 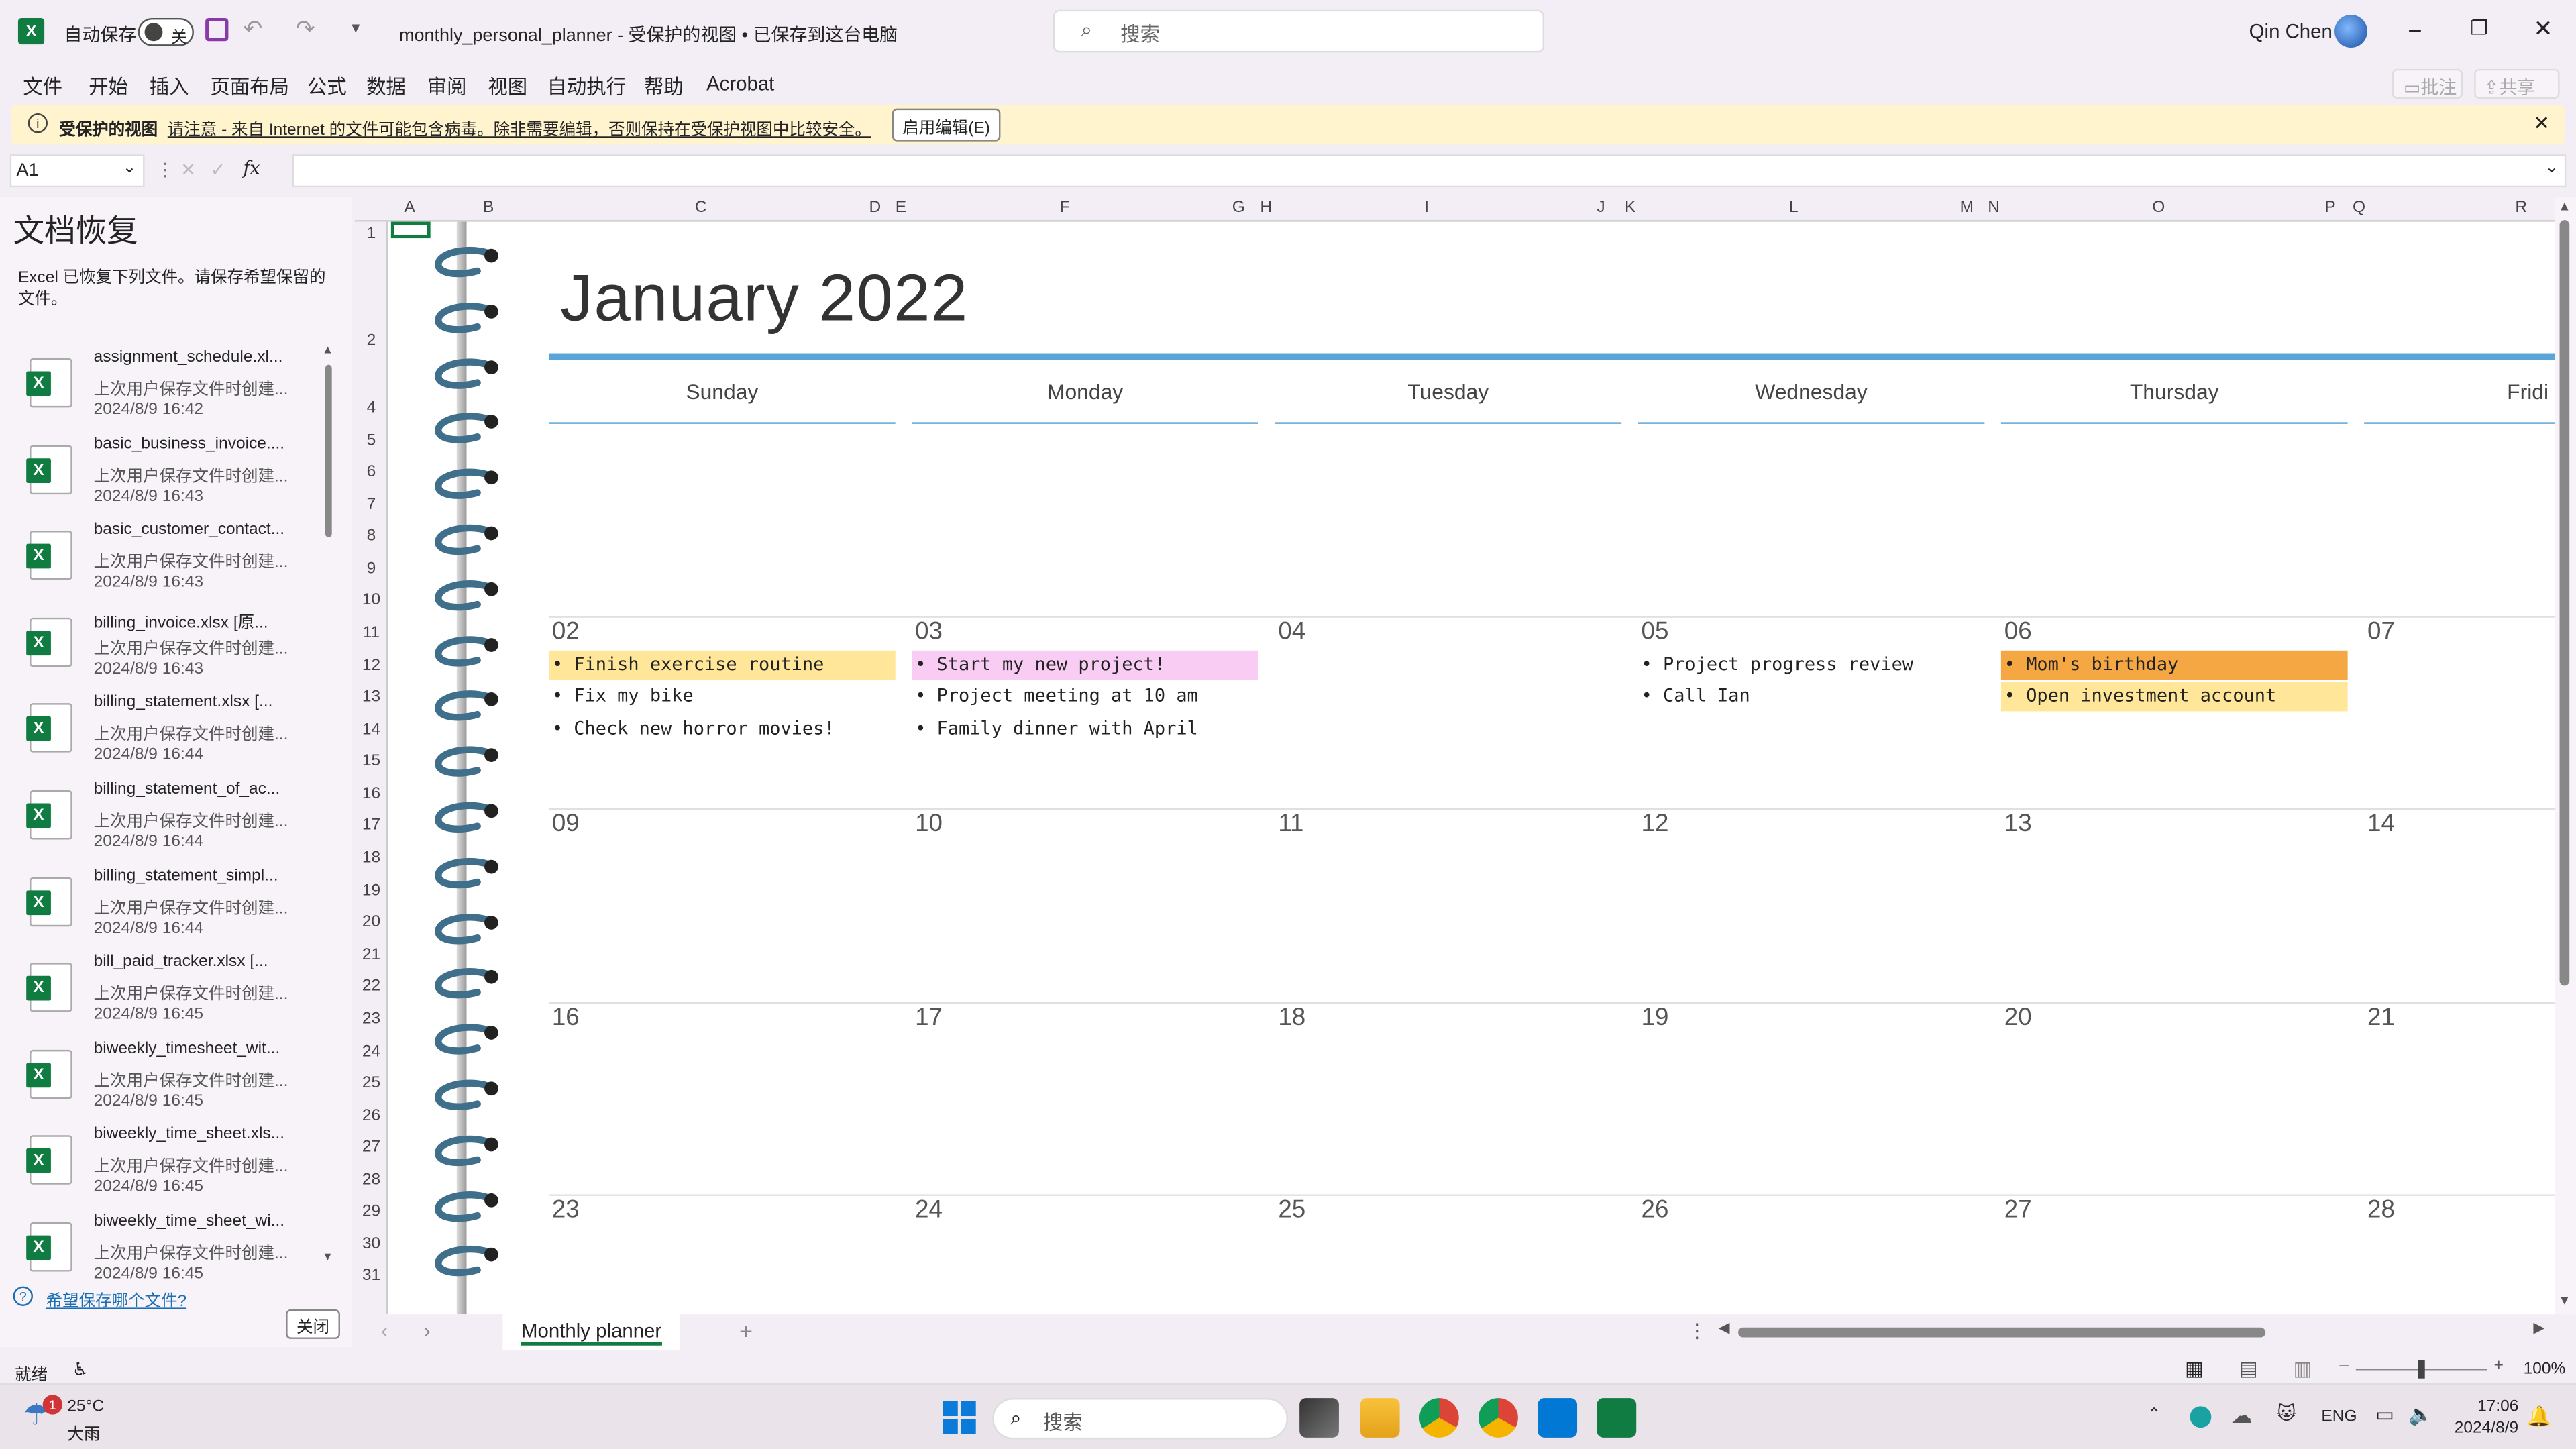 I want to click on menu-automate: 自动执行, so click(x=587, y=86).